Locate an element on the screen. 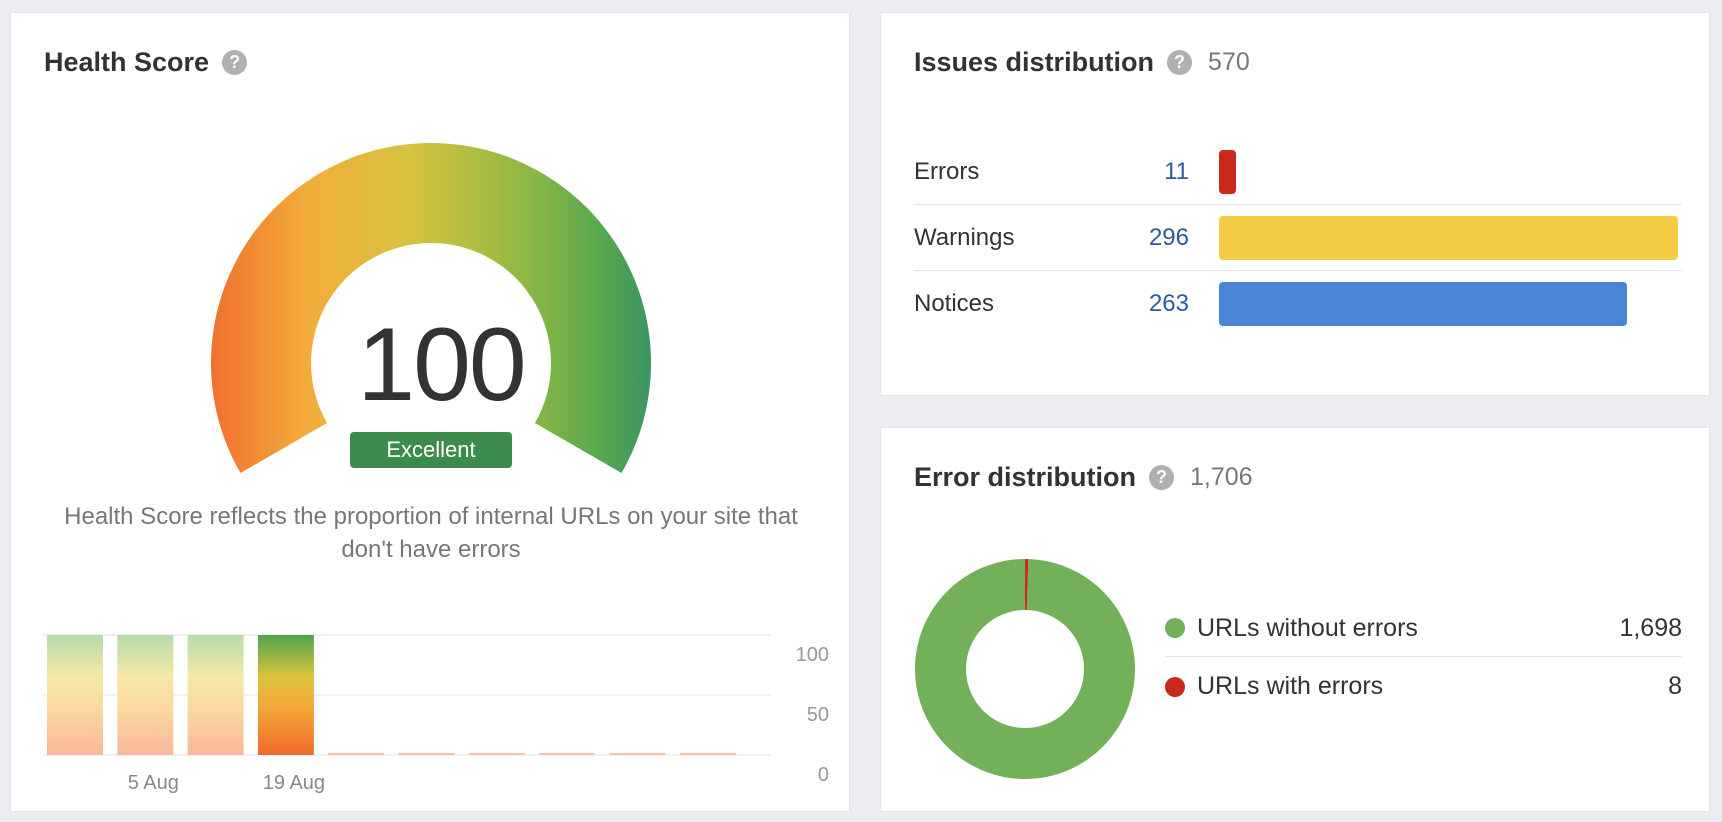  health-history-chart: 0 50 100 5 Aug 19 Aug is located at coordinates (436, 714).